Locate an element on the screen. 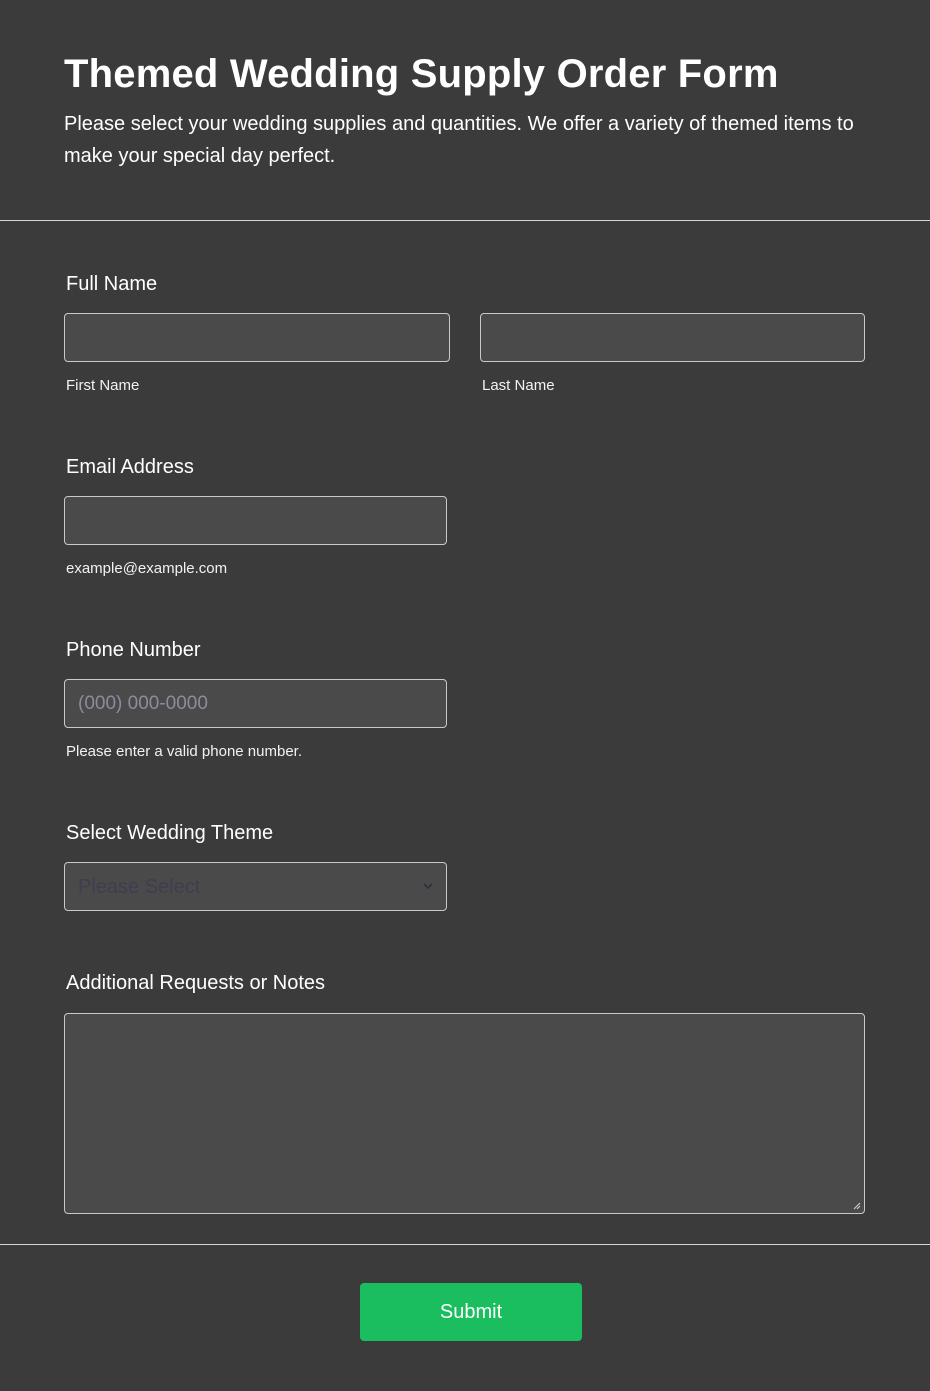 The image size is (930, 1391). theme-label: Select Wedding Theme is located at coordinates (170, 833).